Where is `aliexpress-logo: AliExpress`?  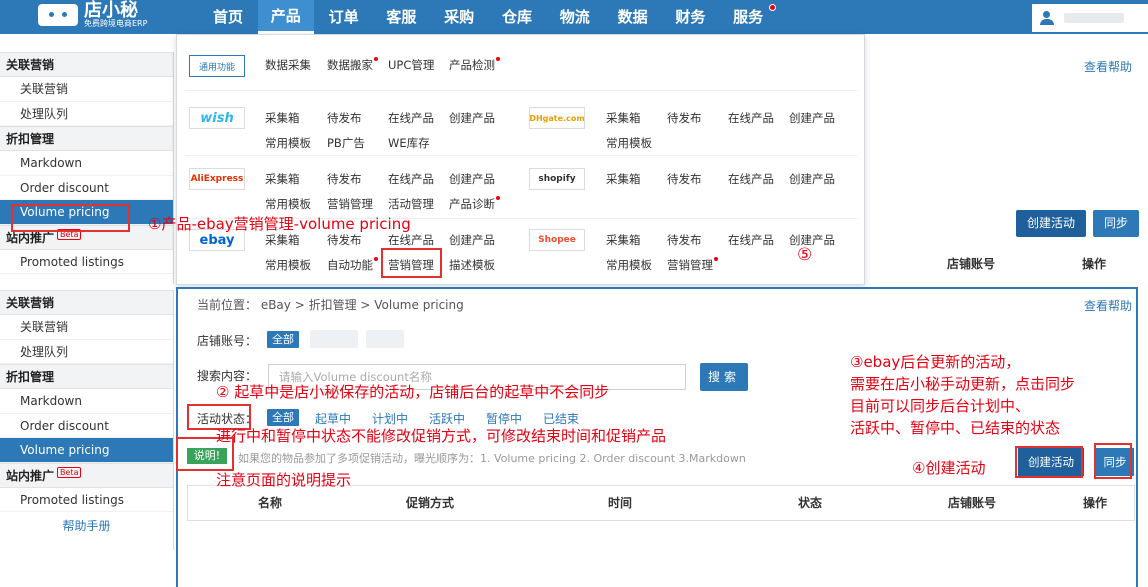 aliexpress-logo: AliExpress is located at coordinates (217, 179).